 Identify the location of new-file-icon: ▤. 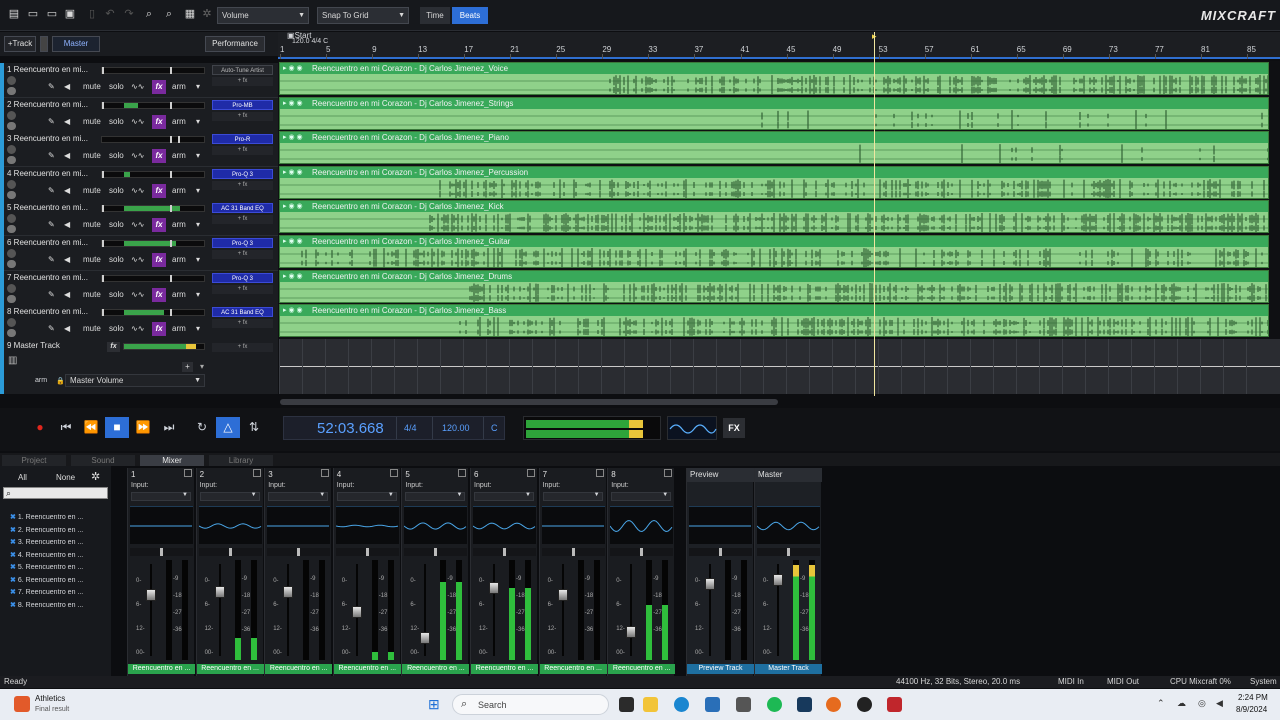
(14, 14).